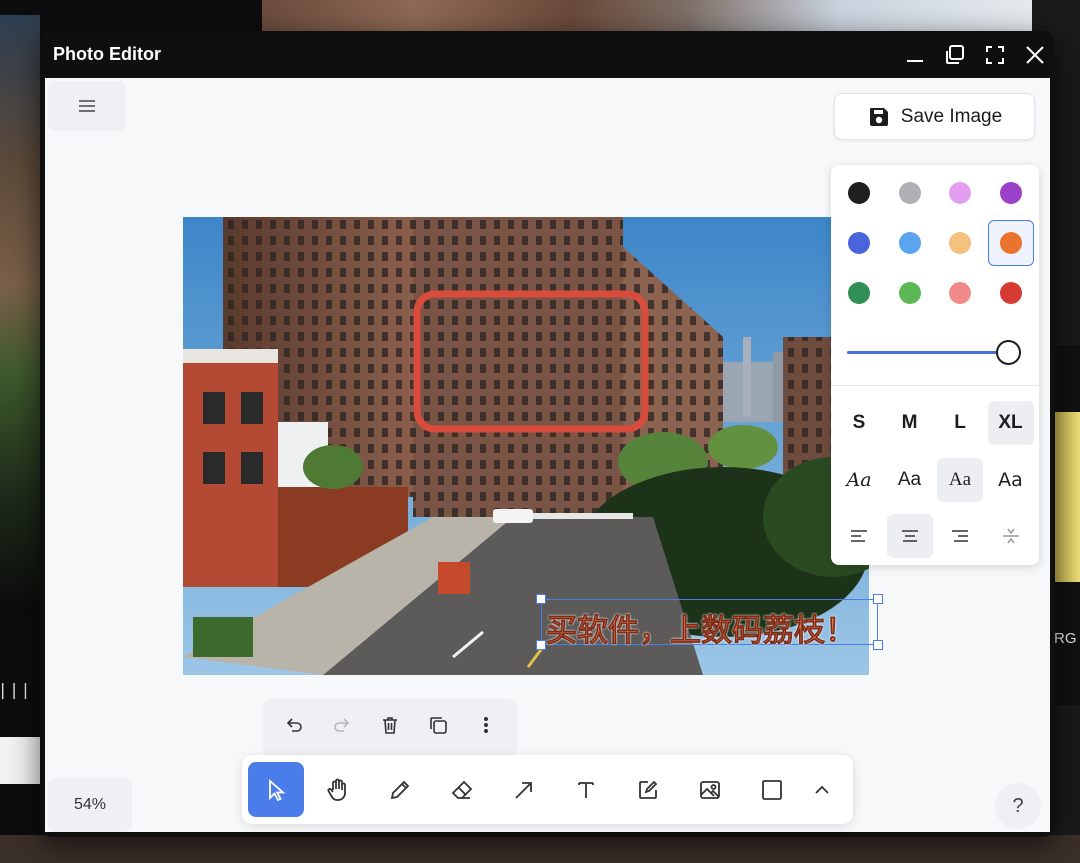 The image size is (1080, 863). I want to click on rectangle-icon, so click(772, 789).